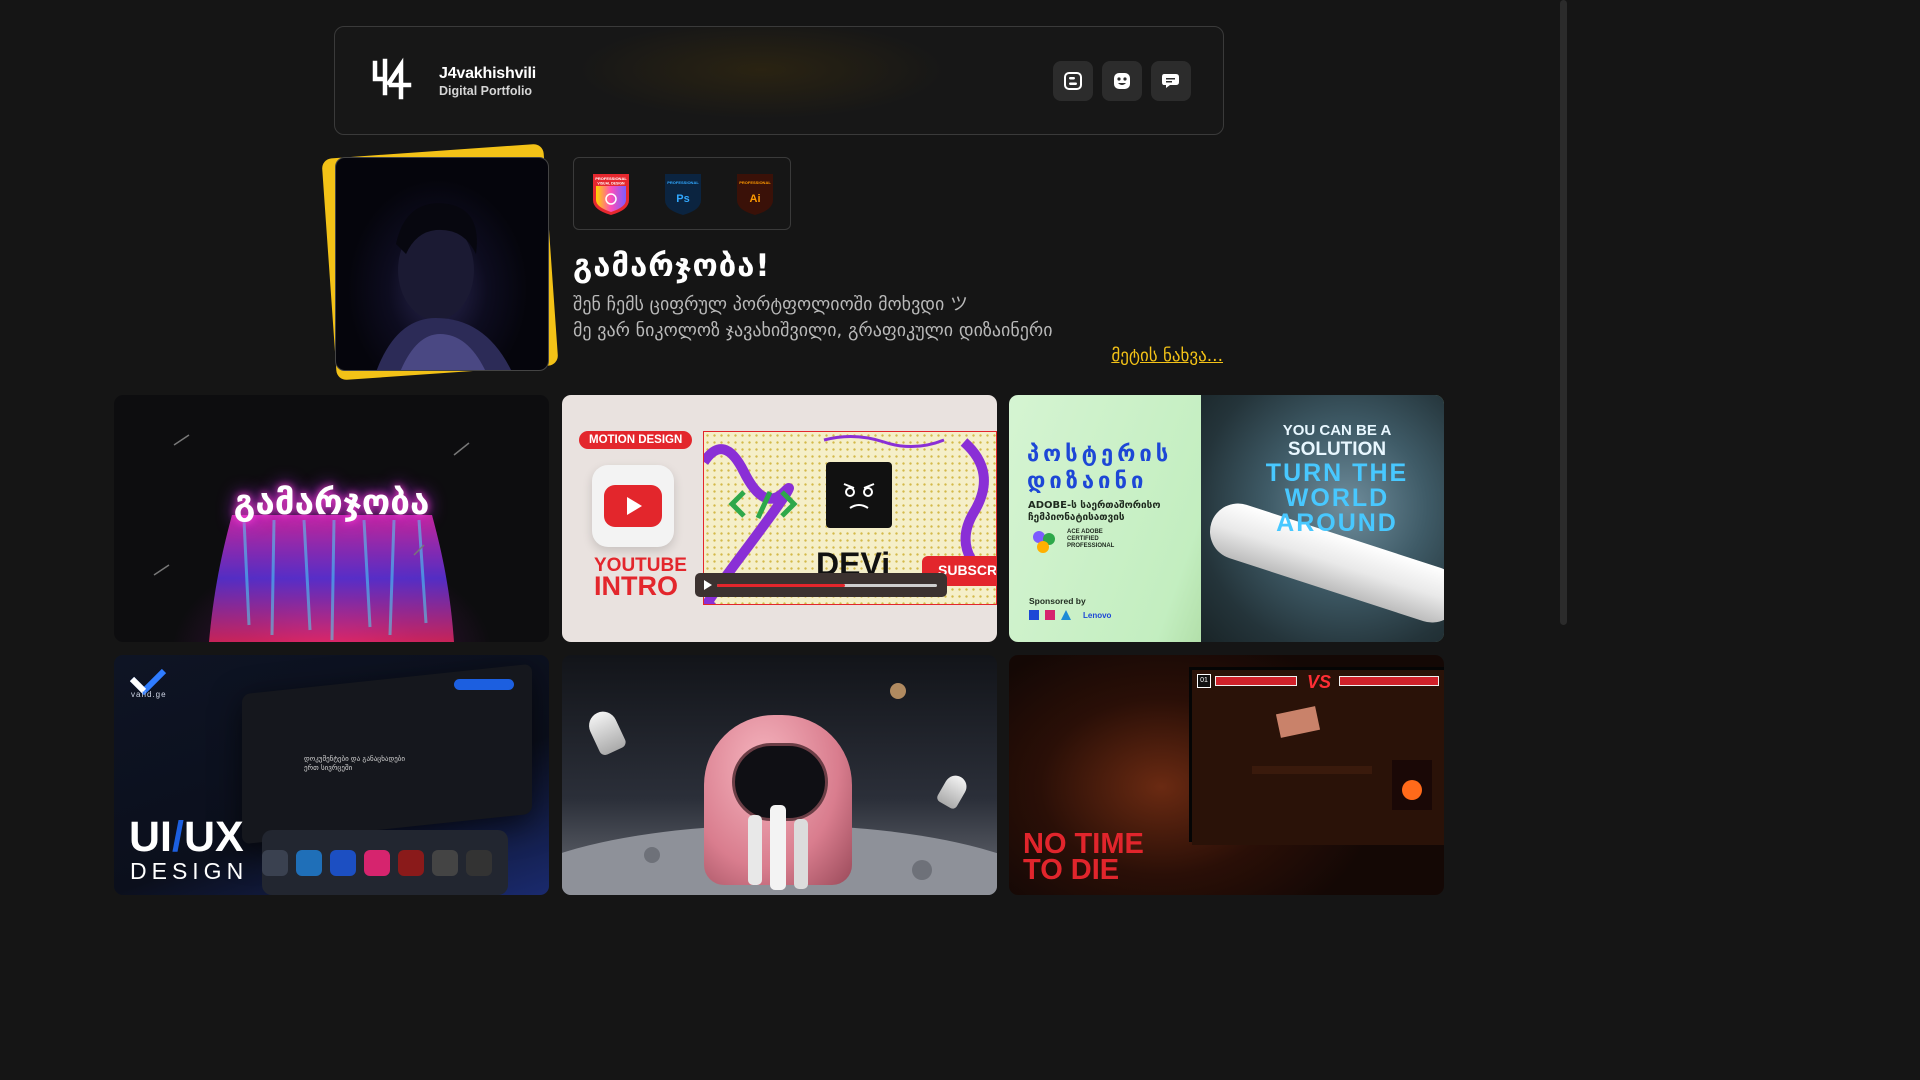  I want to click on sponsor-logos-icon, so click(1050, 615).